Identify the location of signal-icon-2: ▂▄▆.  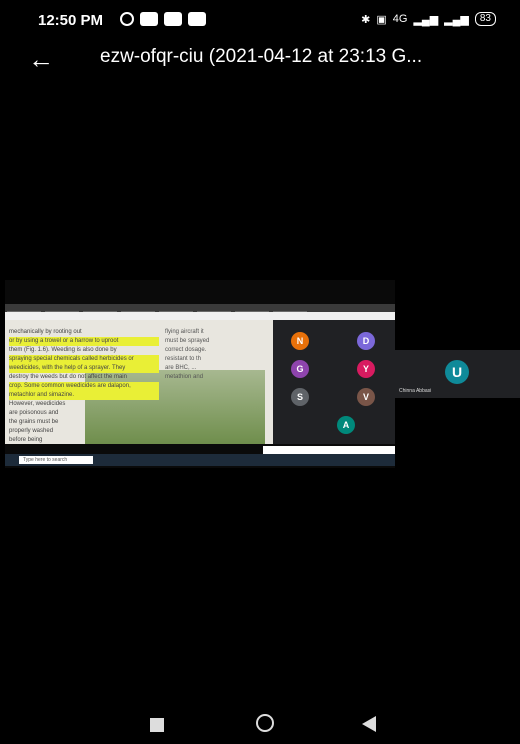
(456, 19).